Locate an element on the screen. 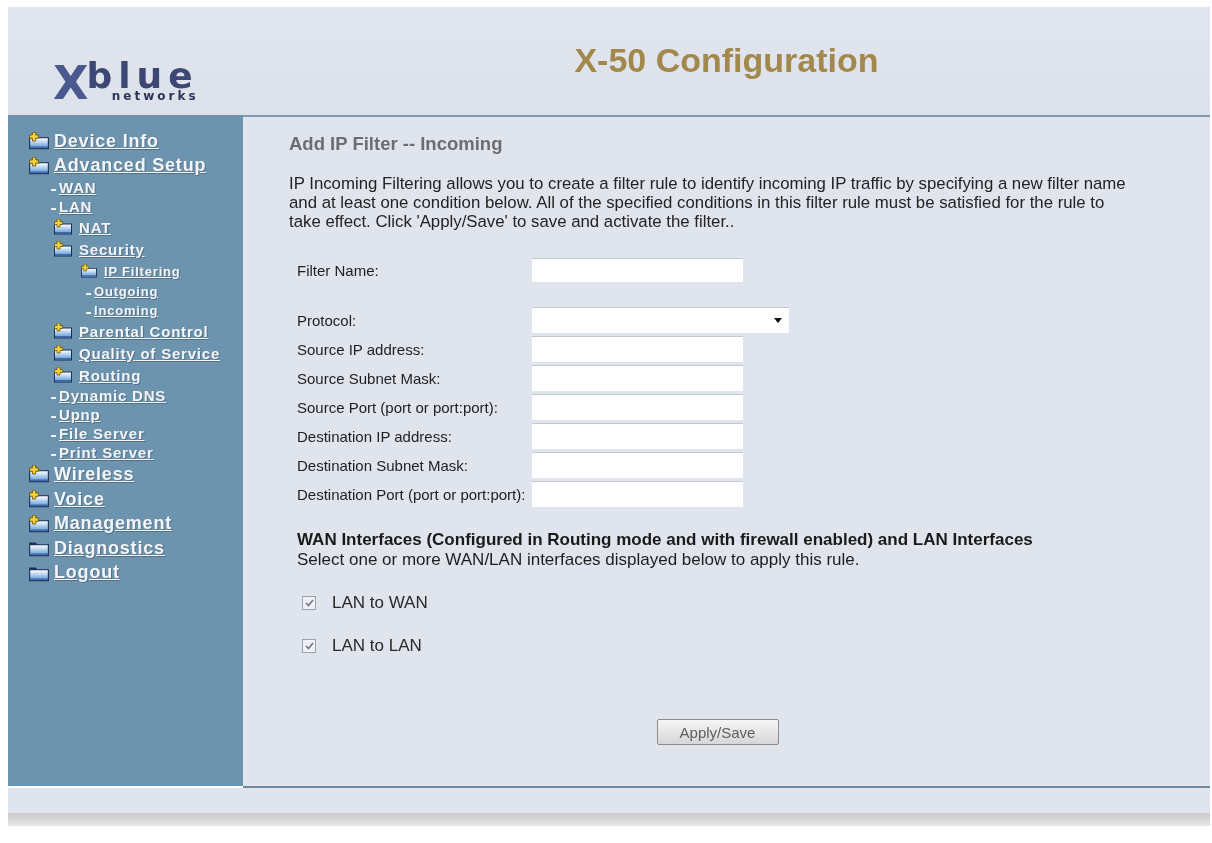  sidebar-link: Security is located at coordinates (112, 249).